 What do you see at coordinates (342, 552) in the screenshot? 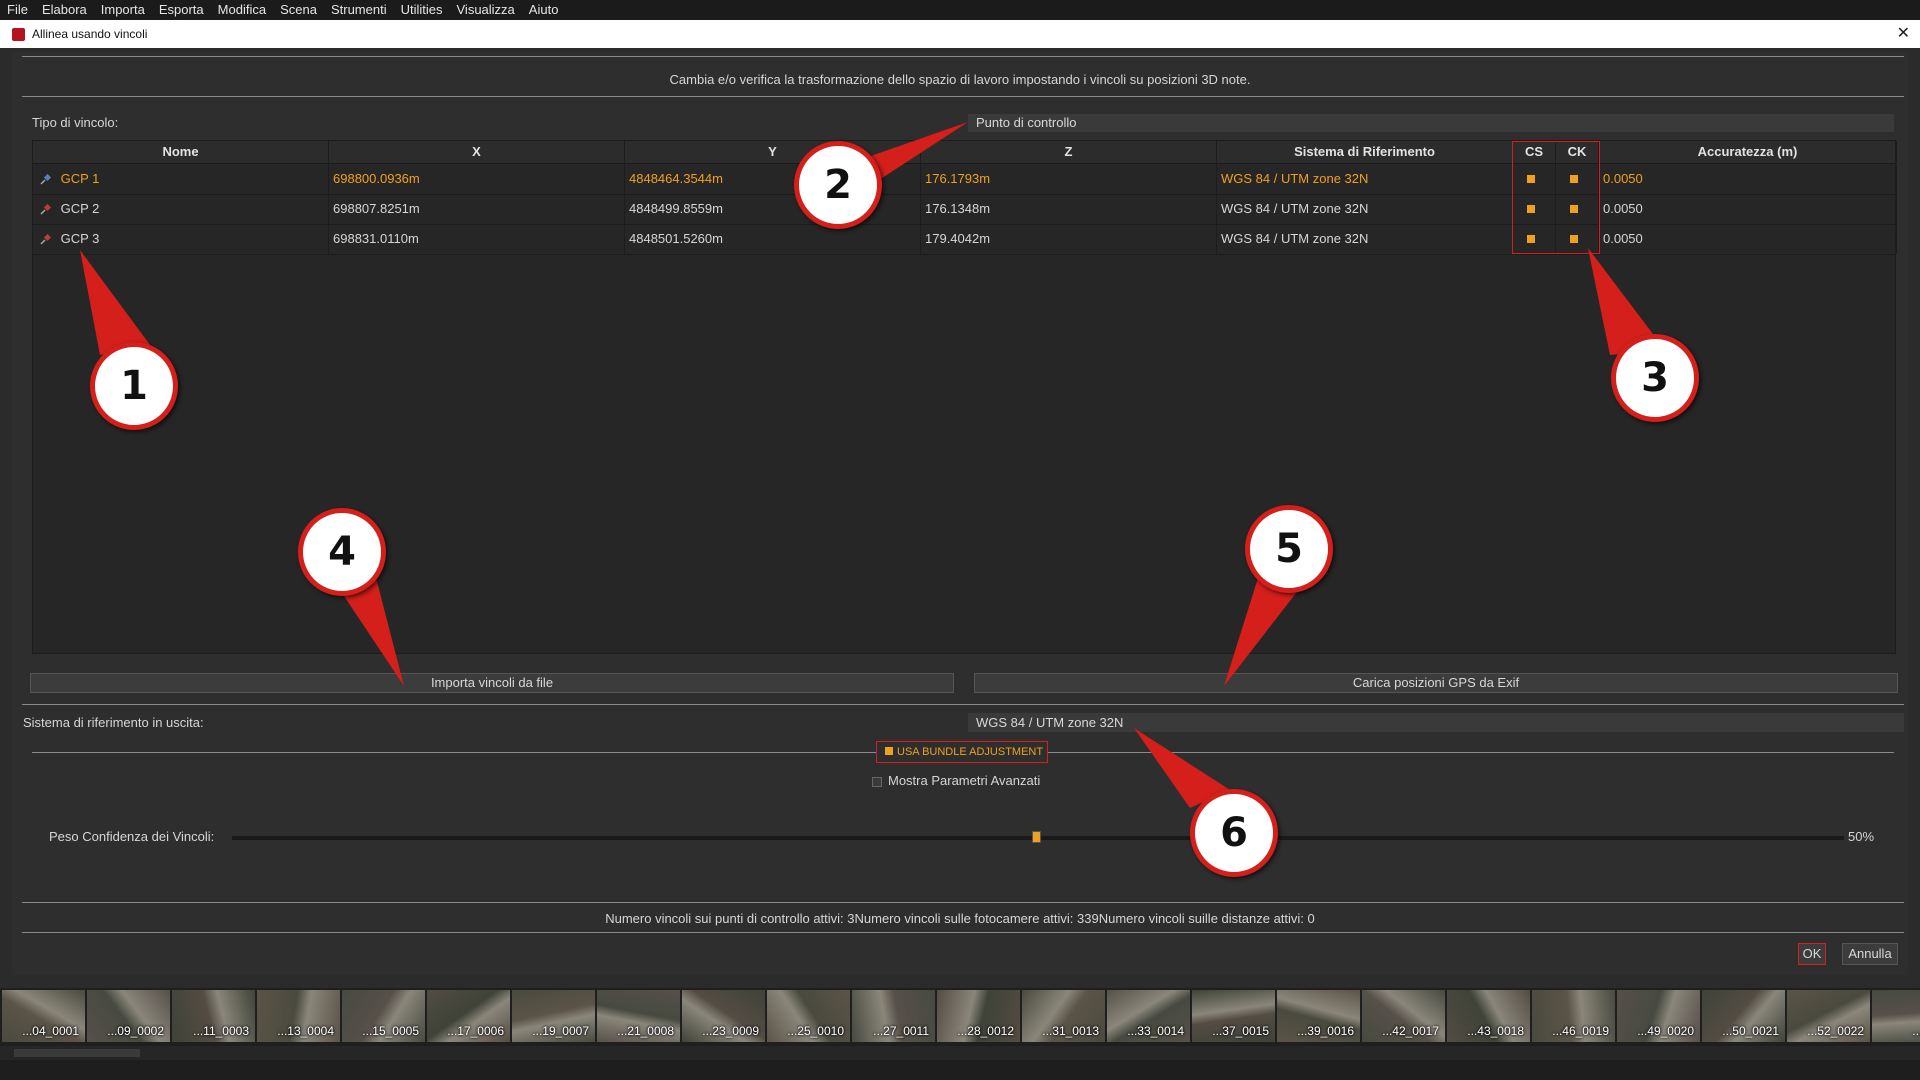
I see `callout-4: 4` at bounding box center [342, 552].